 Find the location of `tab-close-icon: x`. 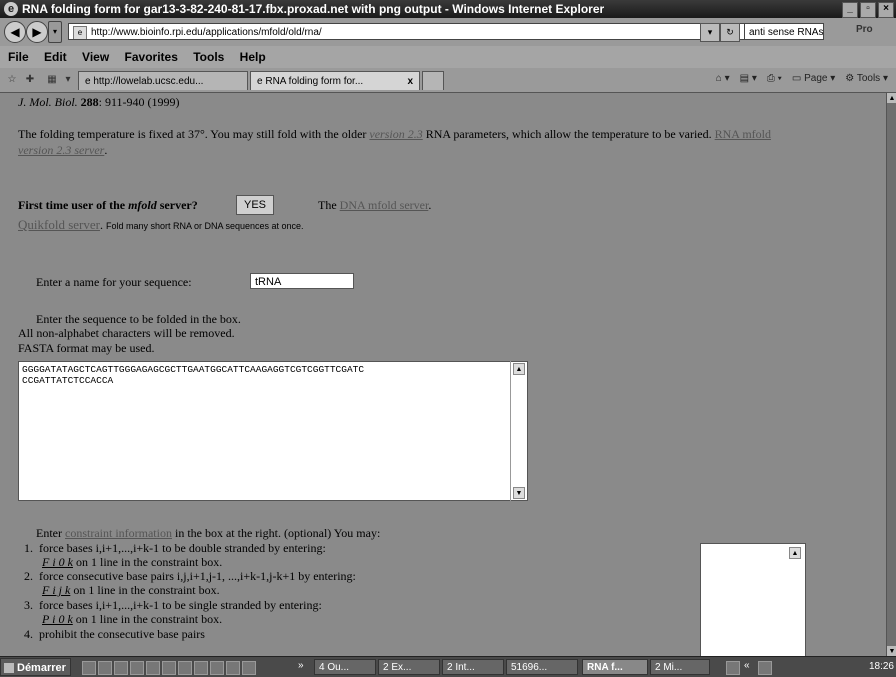

tab-close-icon: x is located at coordinates (410, 81).